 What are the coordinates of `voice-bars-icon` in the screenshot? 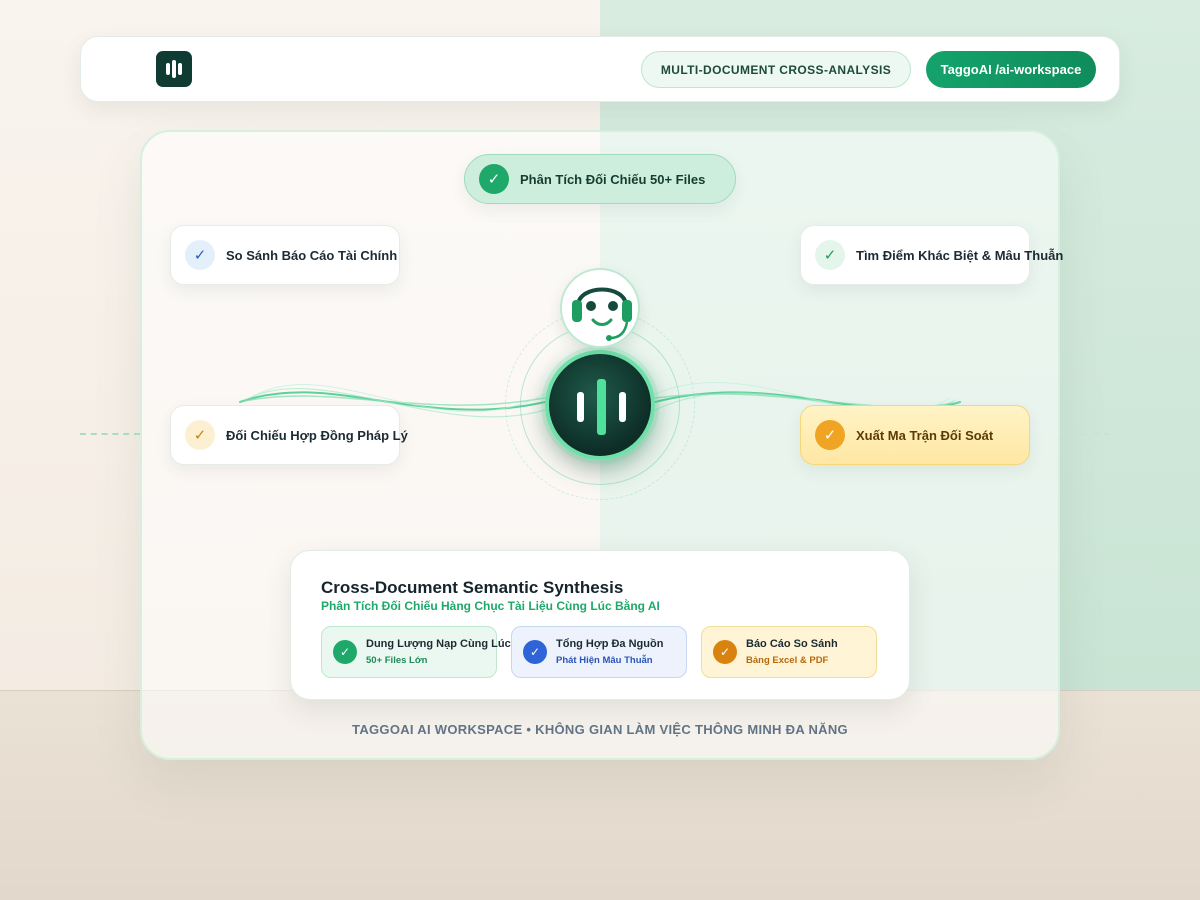 It's located at (600, 405).